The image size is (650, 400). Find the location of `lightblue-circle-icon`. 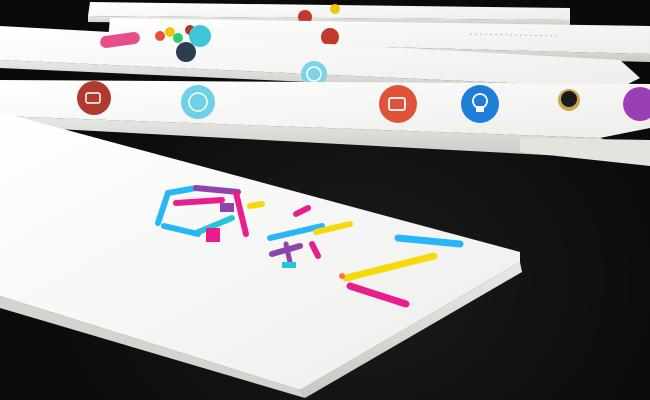

lightblue-circle-icon is located at coordinates (198, 102).